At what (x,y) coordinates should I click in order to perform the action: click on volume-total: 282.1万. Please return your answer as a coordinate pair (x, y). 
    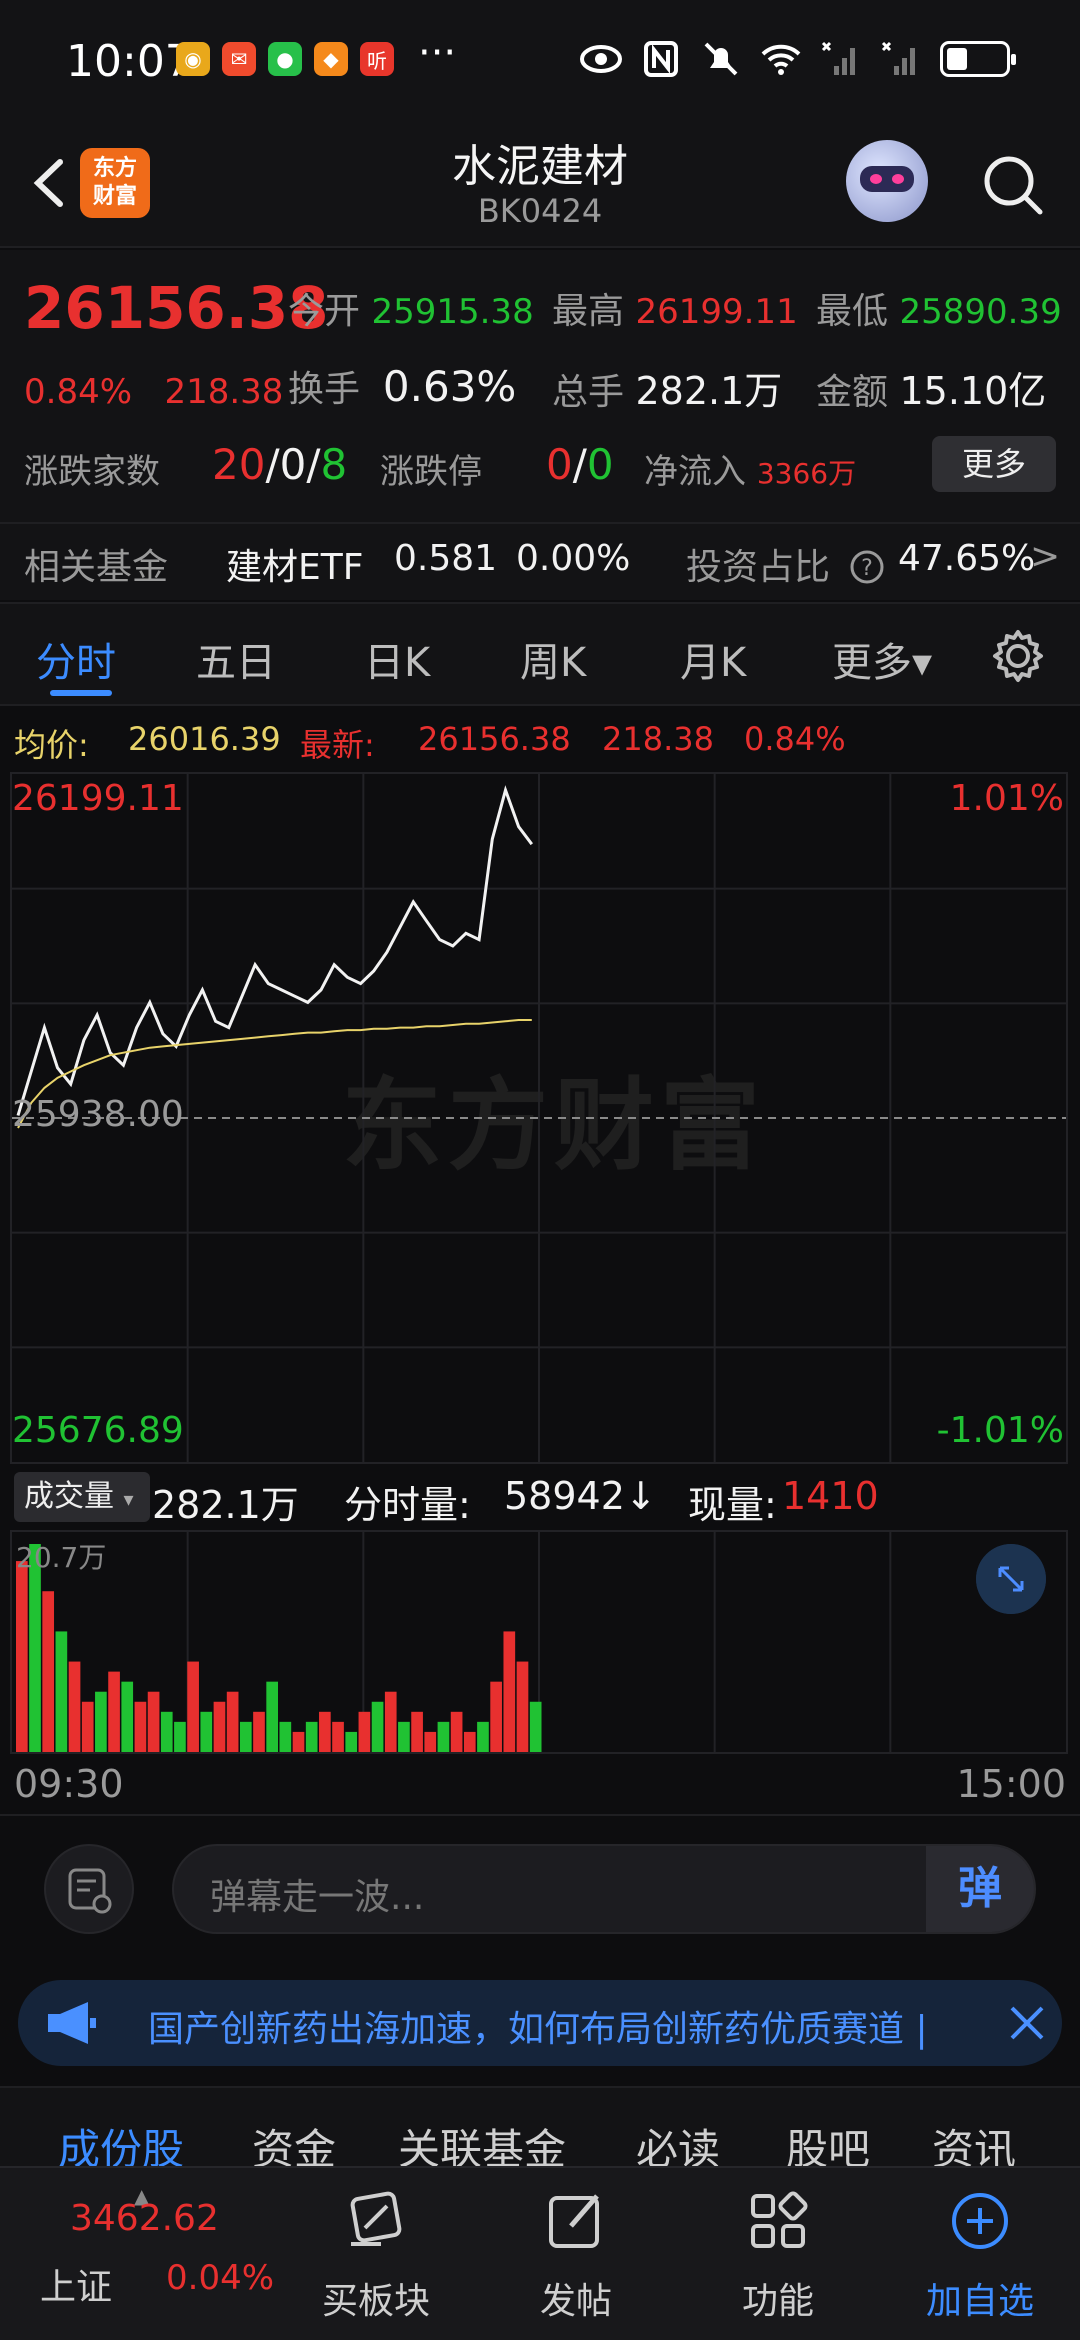
    Looking at the image, I should click on (225, 1505).